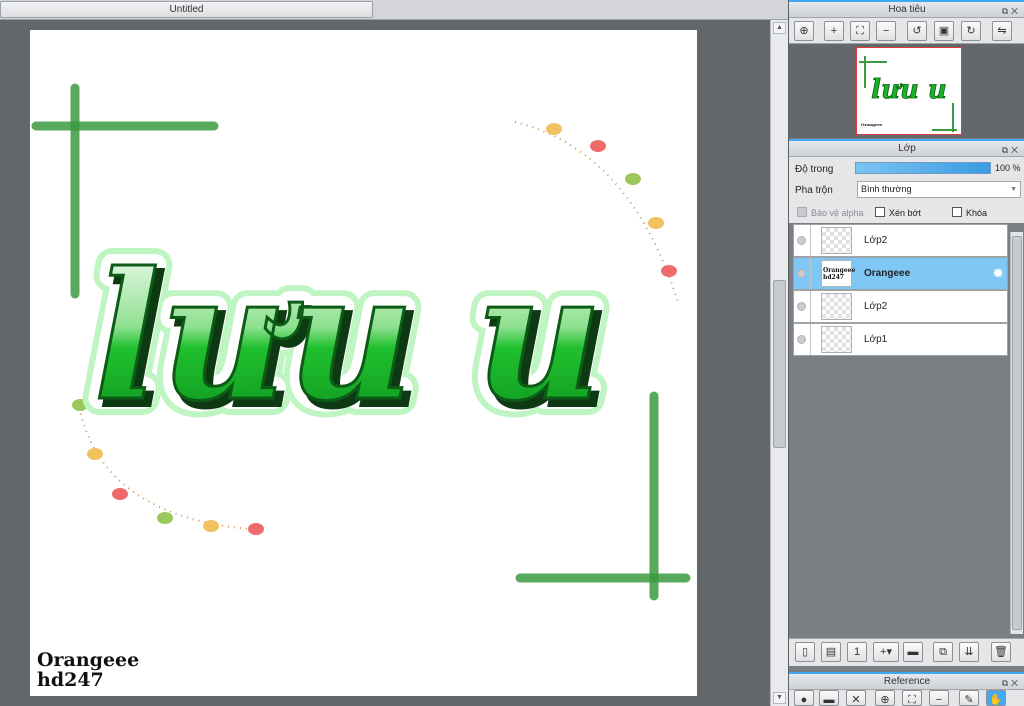  What do you see at coordinates (906, 31) in the screenshot?
I see `navigator-toolbar: ⊕ + ⛶ − ↺ ▣ ↻ ⇋` at bounding box center [906, 31].